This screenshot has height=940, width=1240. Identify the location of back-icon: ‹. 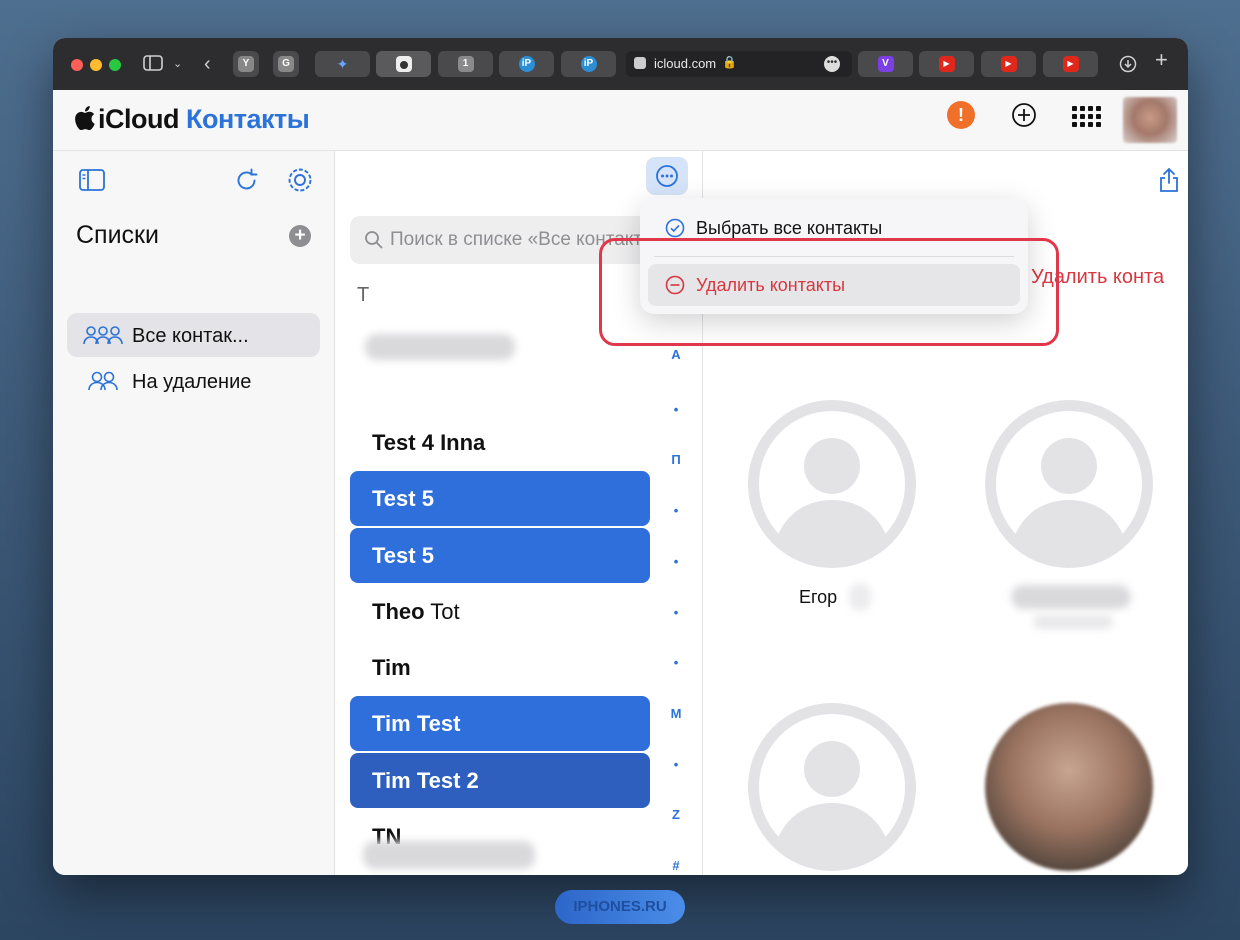
(207, 64).